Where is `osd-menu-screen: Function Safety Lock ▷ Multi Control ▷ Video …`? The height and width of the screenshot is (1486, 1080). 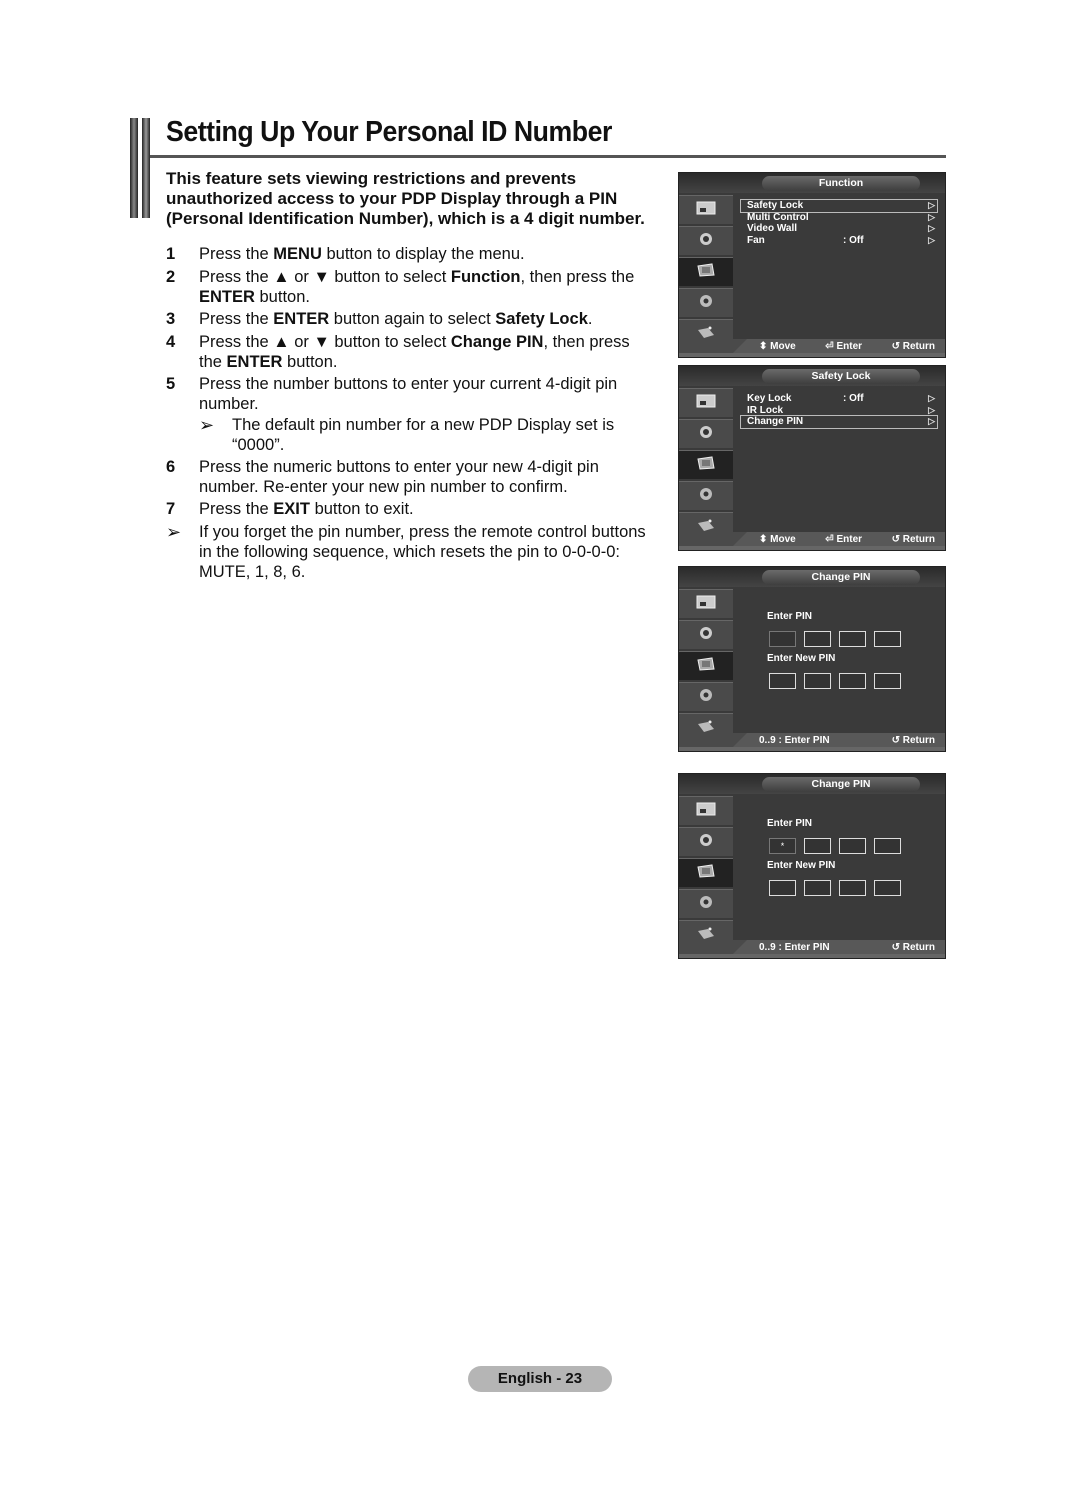
osd-menu-screen: Function Safety Lock ▷ Multi Control ▷ Video … is located at coordinates (812, 265).